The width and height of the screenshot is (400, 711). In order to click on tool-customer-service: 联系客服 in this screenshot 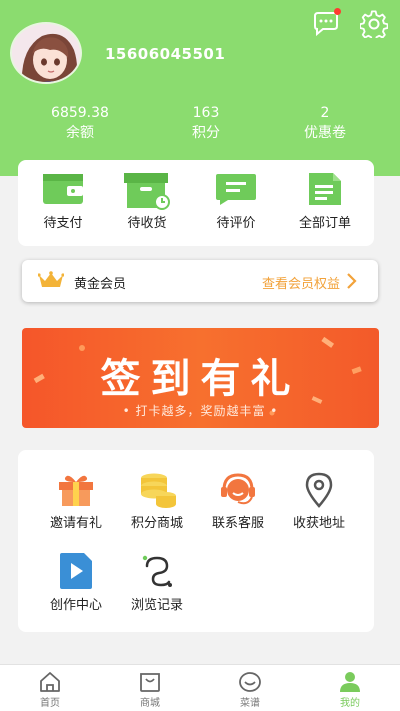, I will do `click(238, 501)`.